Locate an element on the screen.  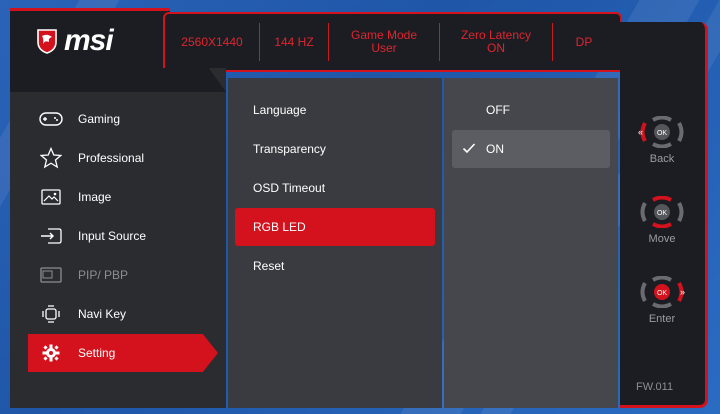
option-label: ON is located at coordinates (495, 149).